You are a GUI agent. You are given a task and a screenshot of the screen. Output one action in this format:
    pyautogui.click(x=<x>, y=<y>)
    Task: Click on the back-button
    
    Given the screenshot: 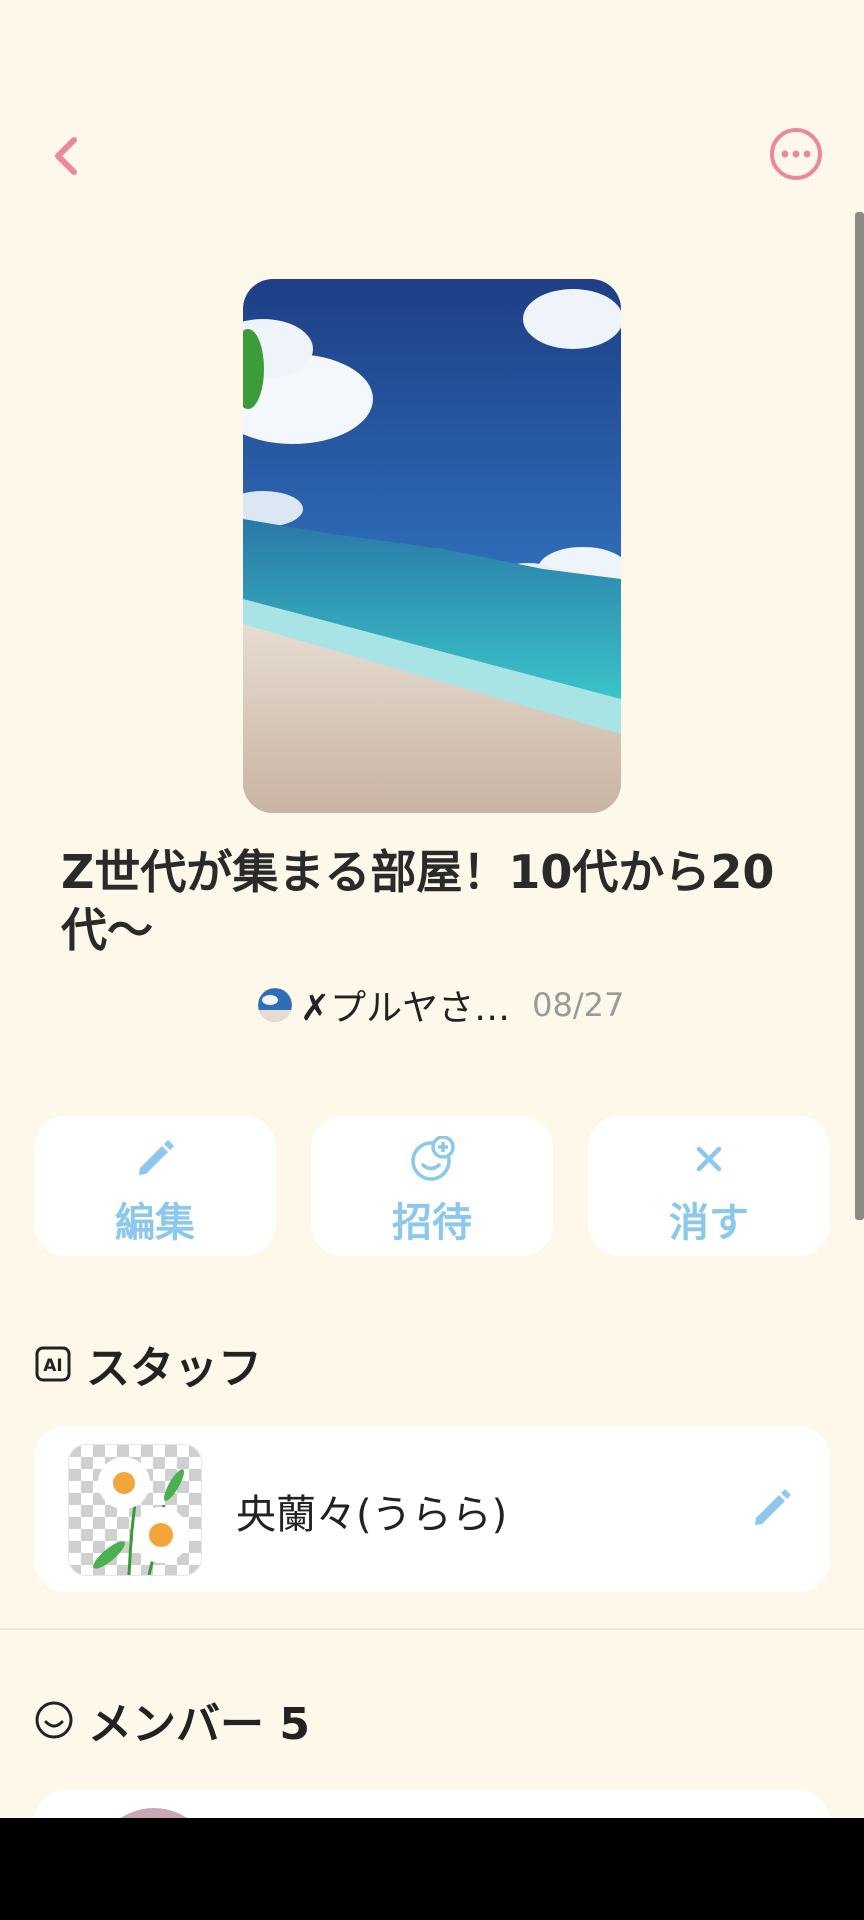 What is the action you would take?
    pyautogui.click(x=68, y=156)
    